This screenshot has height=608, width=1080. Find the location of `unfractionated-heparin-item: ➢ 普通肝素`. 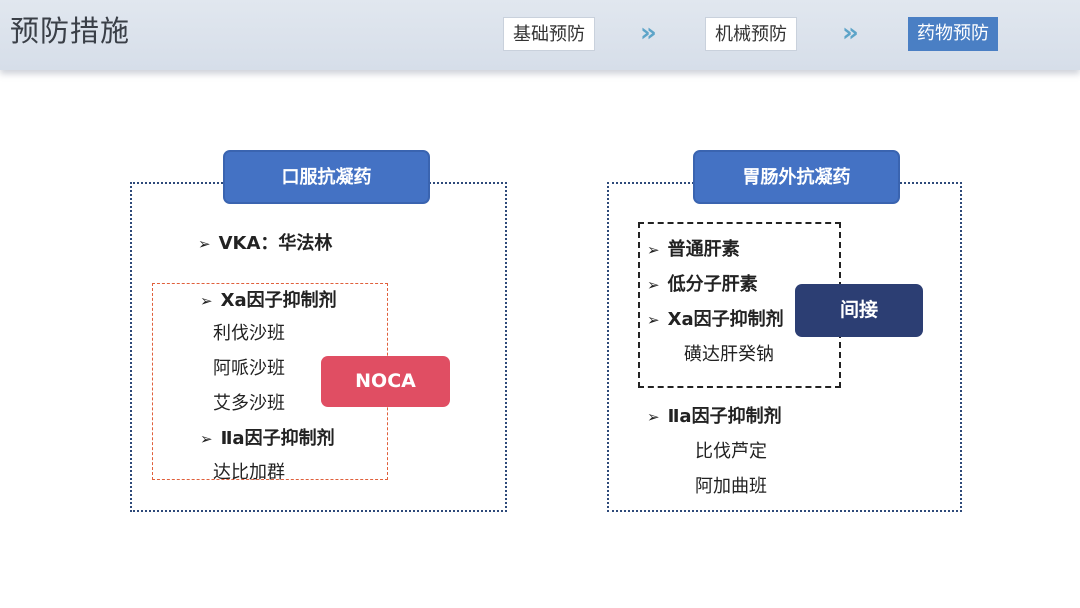

unfractionated-heparin-item: ➢ 普通肝素 is located at coordinates (693, 249).